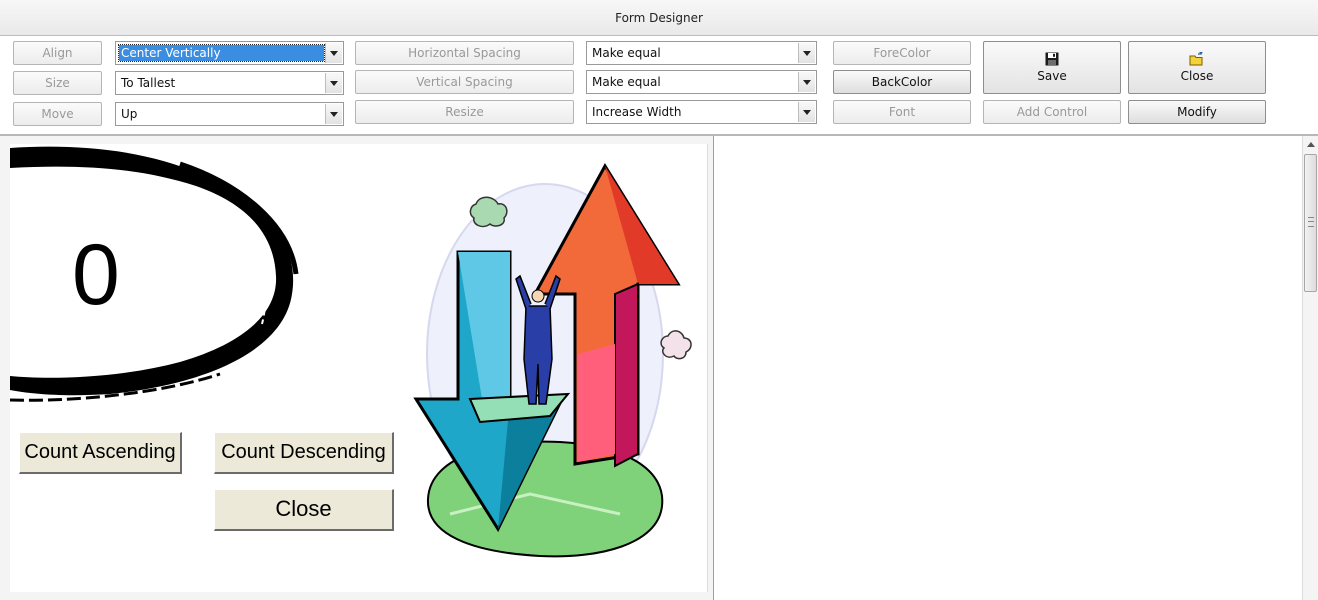 The image size is (1318, 600). I want to click on resize-dropdown: Increase Width, so click(701, 112).